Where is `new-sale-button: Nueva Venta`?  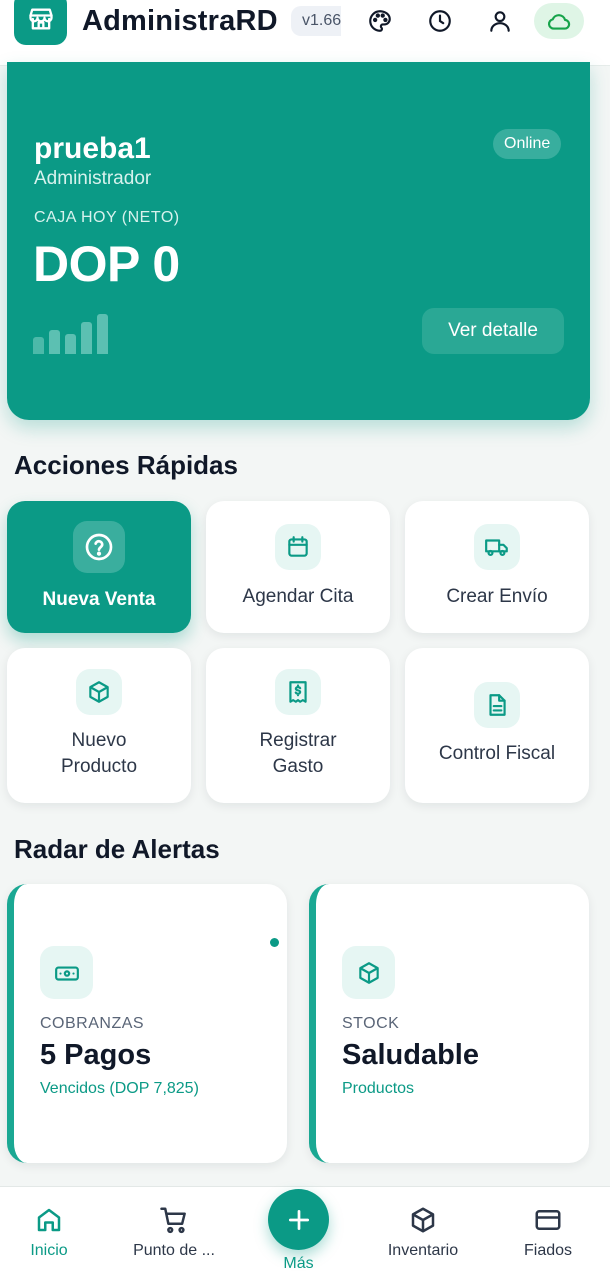
new-sale-button: Nueva Venta is located at coordinates (99, 567).